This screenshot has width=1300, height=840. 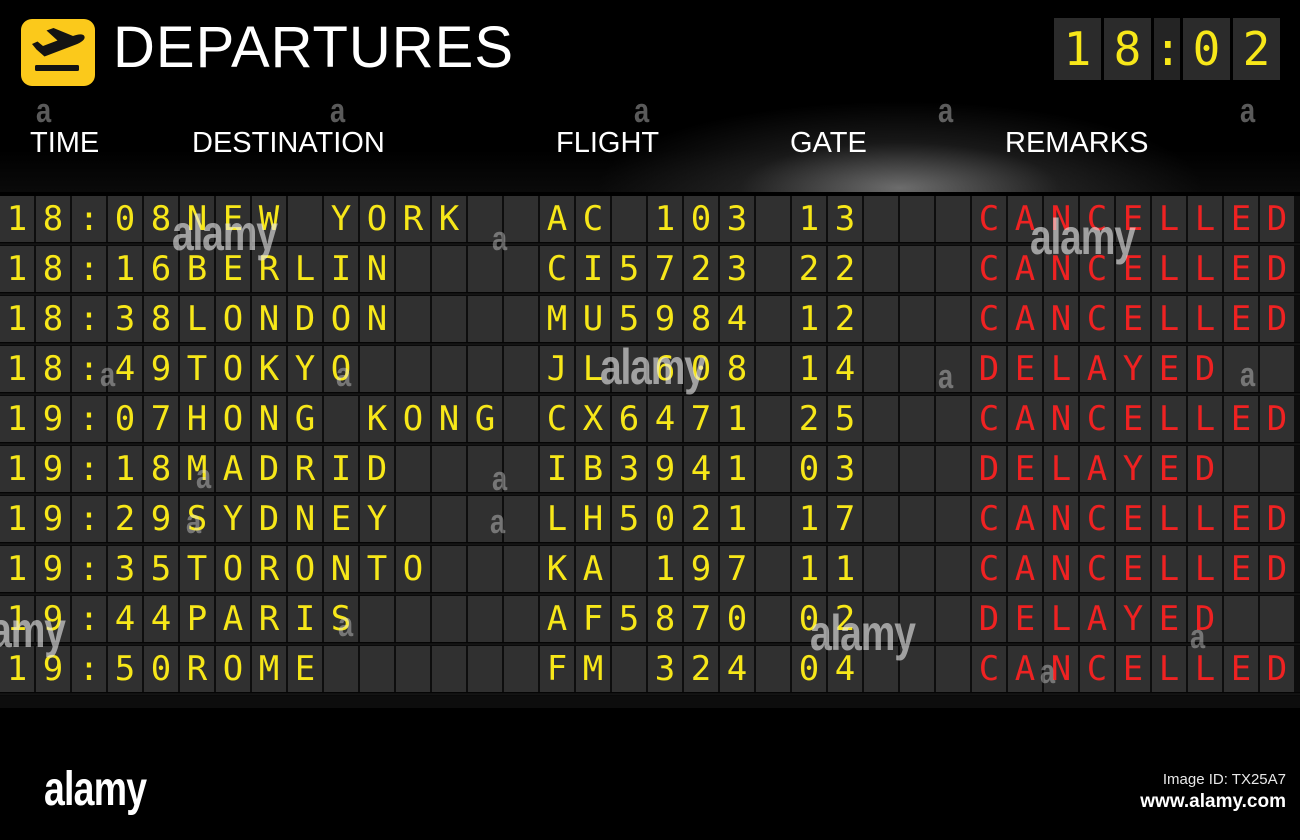 I want to click on cell-destination: O, so click(x=233, y=369).